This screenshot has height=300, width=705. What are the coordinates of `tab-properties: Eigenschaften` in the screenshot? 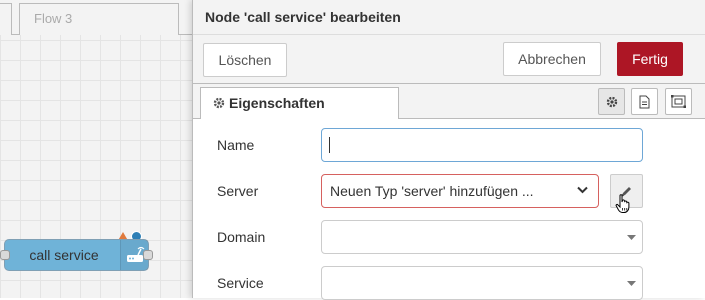 It's located at (299, 103).